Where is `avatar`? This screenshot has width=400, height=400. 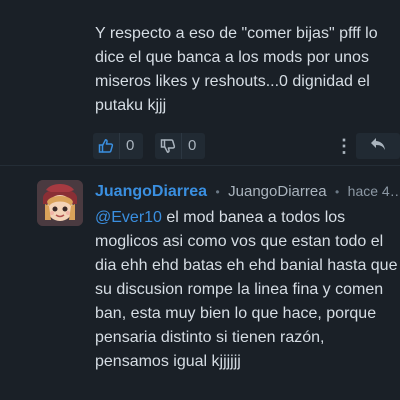
avatar is located at coordinates (60, 203).